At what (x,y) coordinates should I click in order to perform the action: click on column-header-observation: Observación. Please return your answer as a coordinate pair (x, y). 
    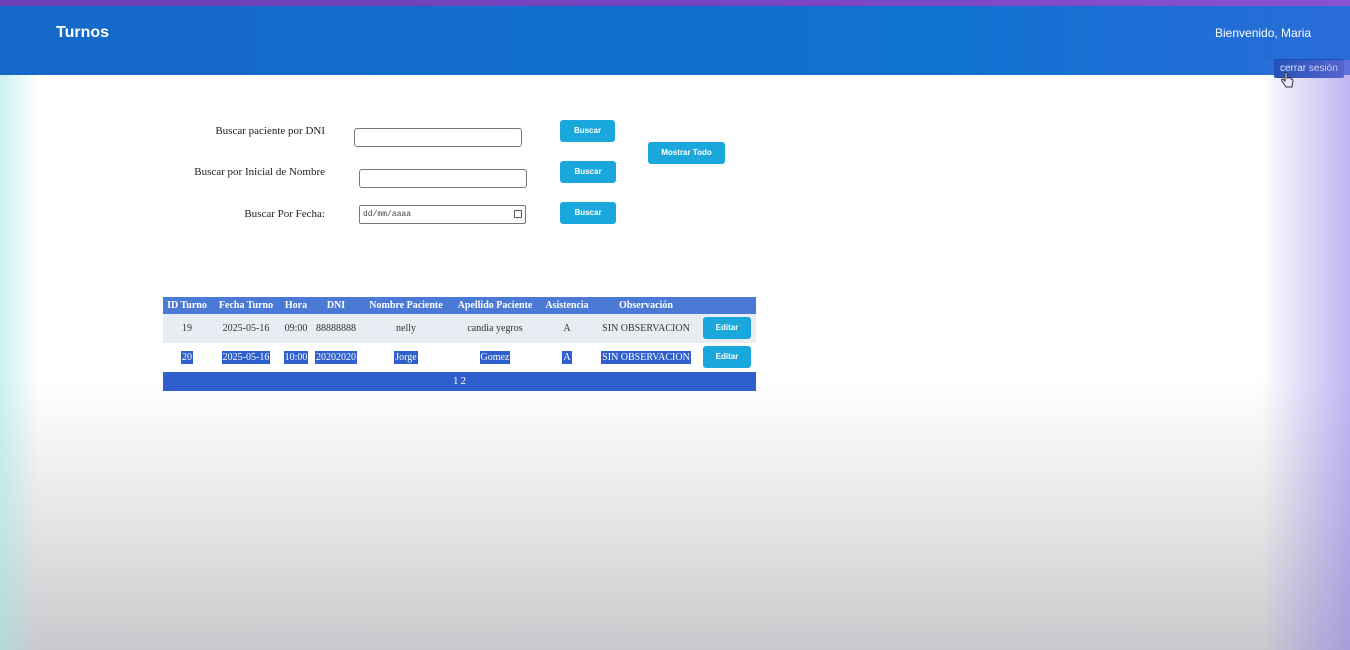
    Looking at the image, I should click on (646, 305).